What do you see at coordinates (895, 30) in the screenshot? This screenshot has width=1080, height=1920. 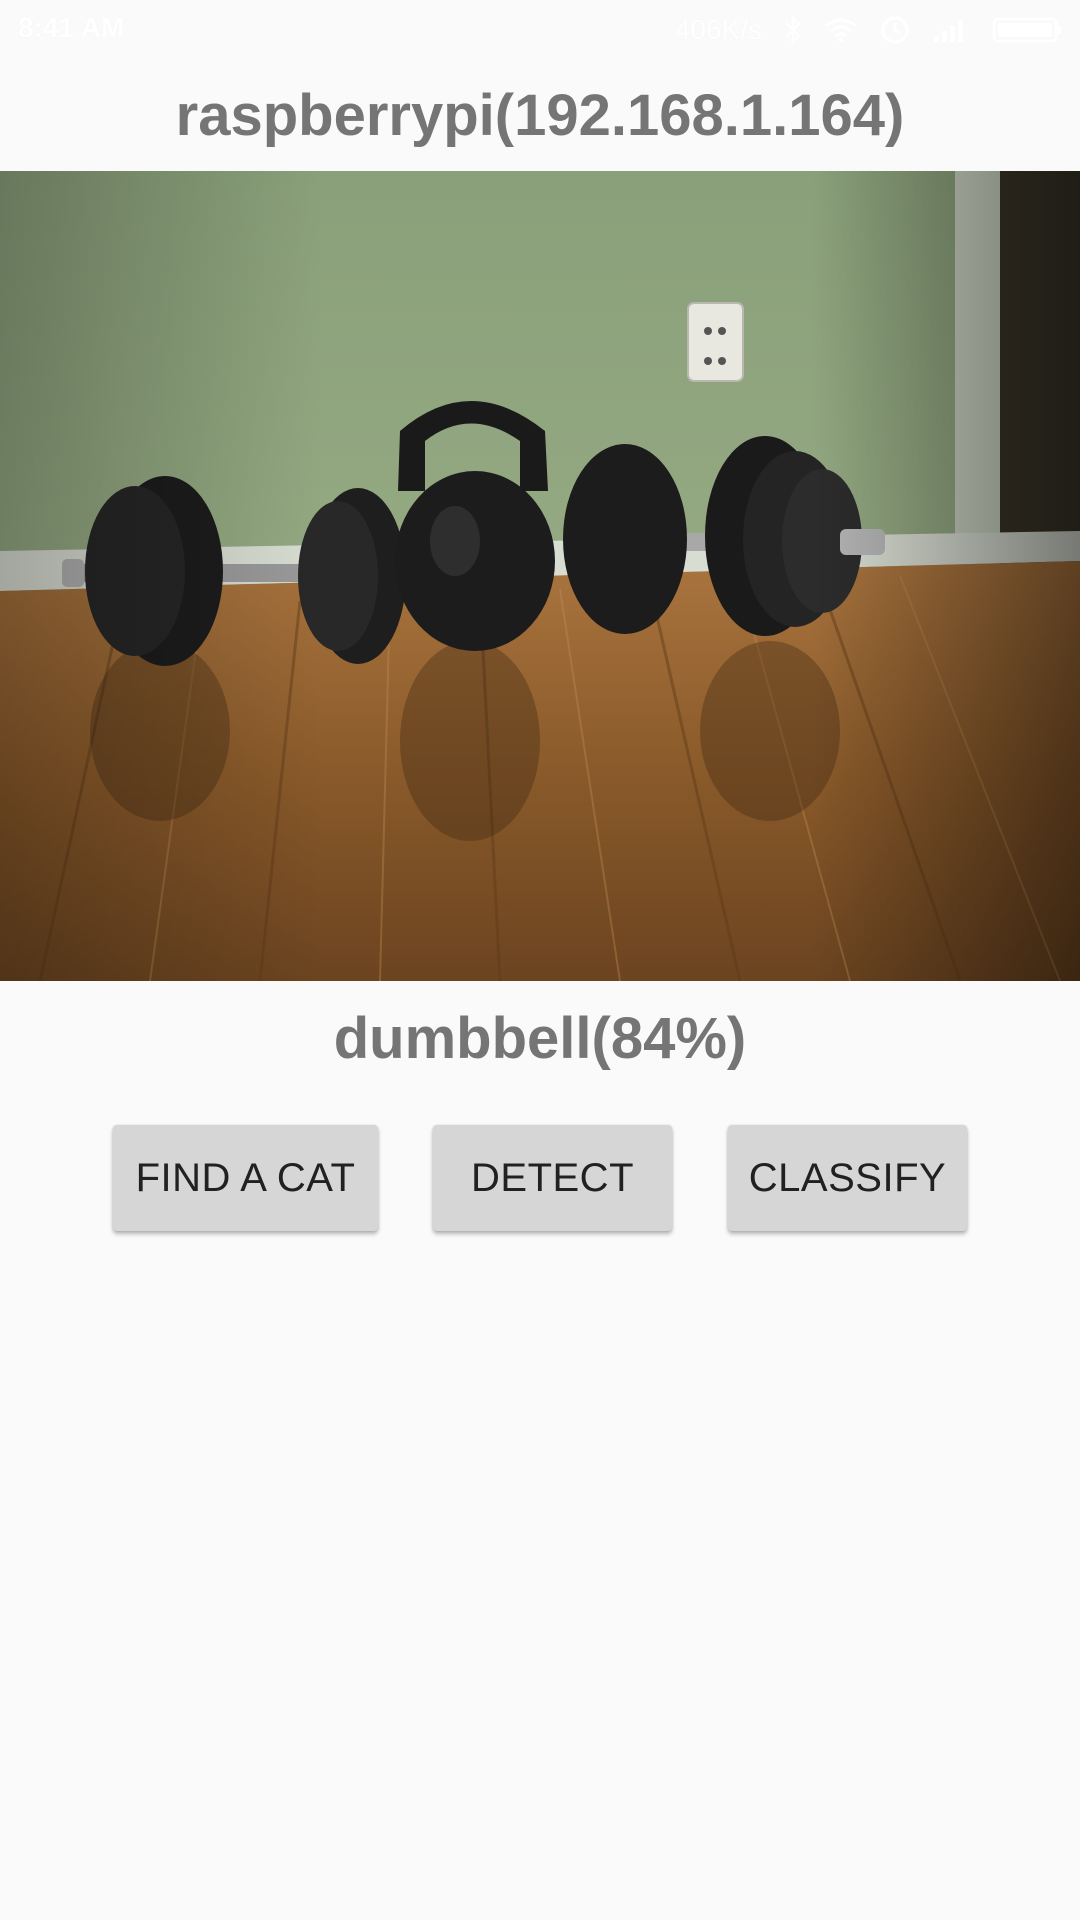 I see `alarm-icon` at bounding box center [895, 30].